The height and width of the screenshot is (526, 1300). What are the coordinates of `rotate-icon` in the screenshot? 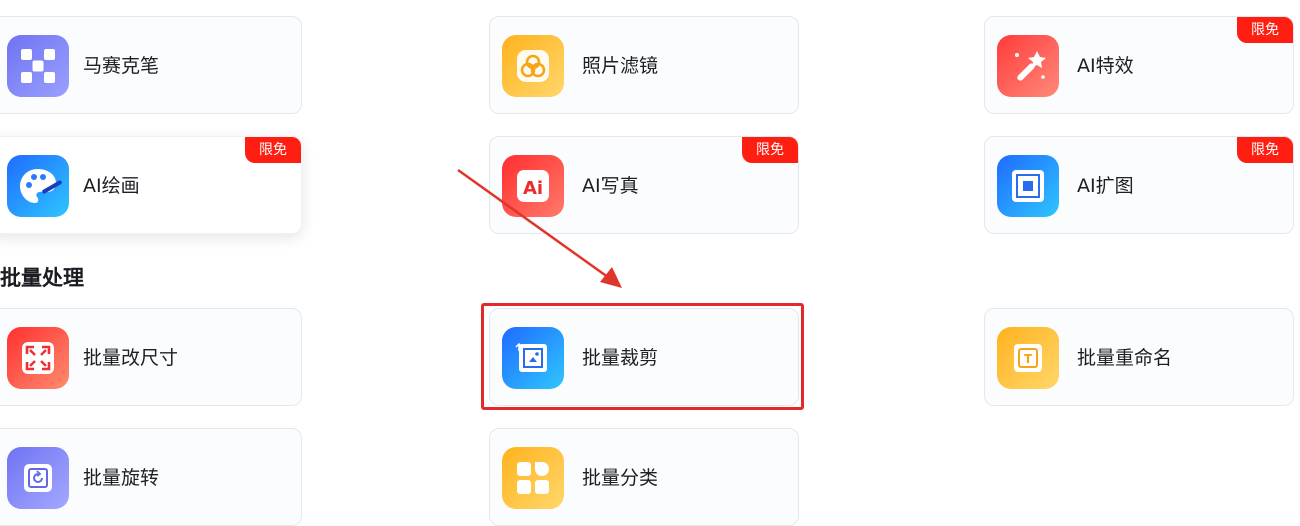 It's located at (38, 478).